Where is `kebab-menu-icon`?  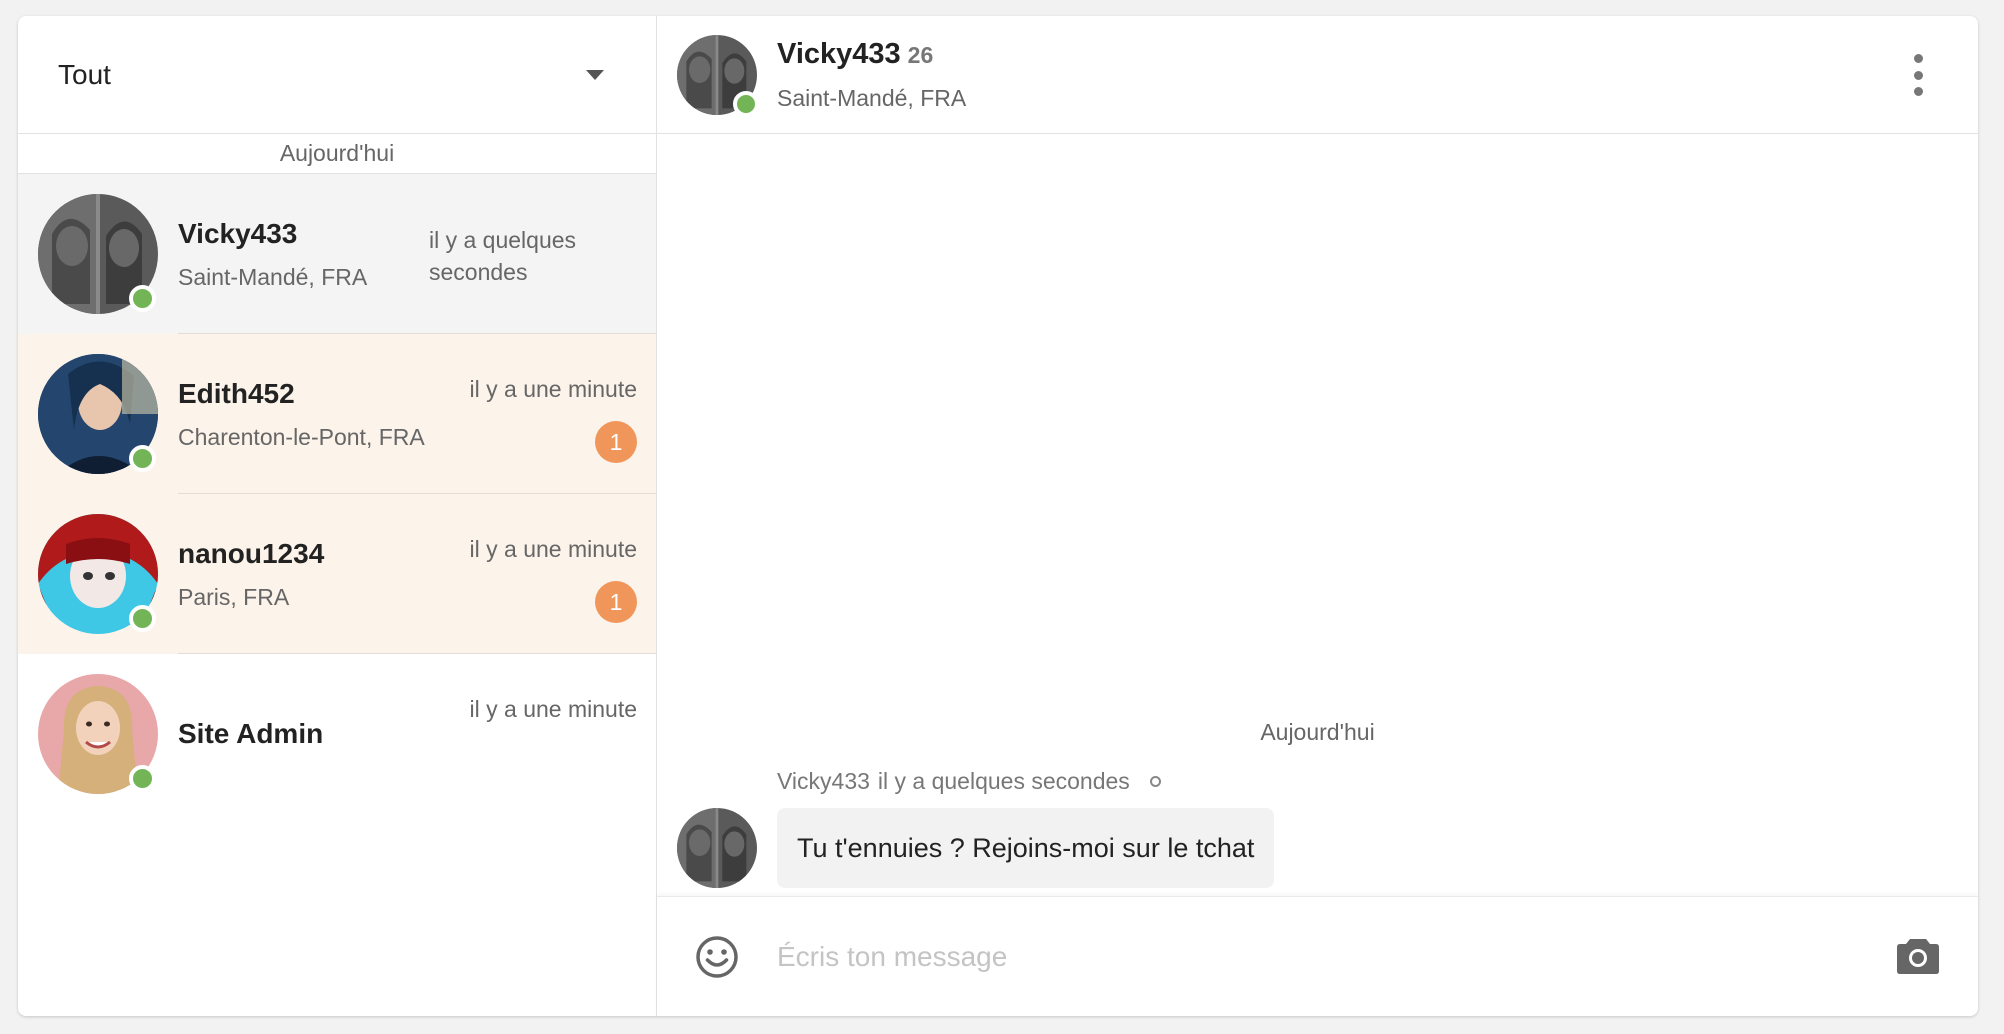
kebab-menu-icon is located at coordinates (1918, 75).